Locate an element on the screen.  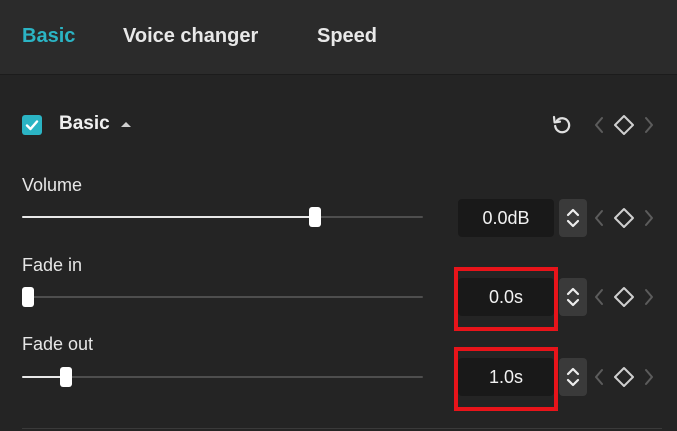
tab-voice-changer: Voice changer is located at coordinates (190, 36).